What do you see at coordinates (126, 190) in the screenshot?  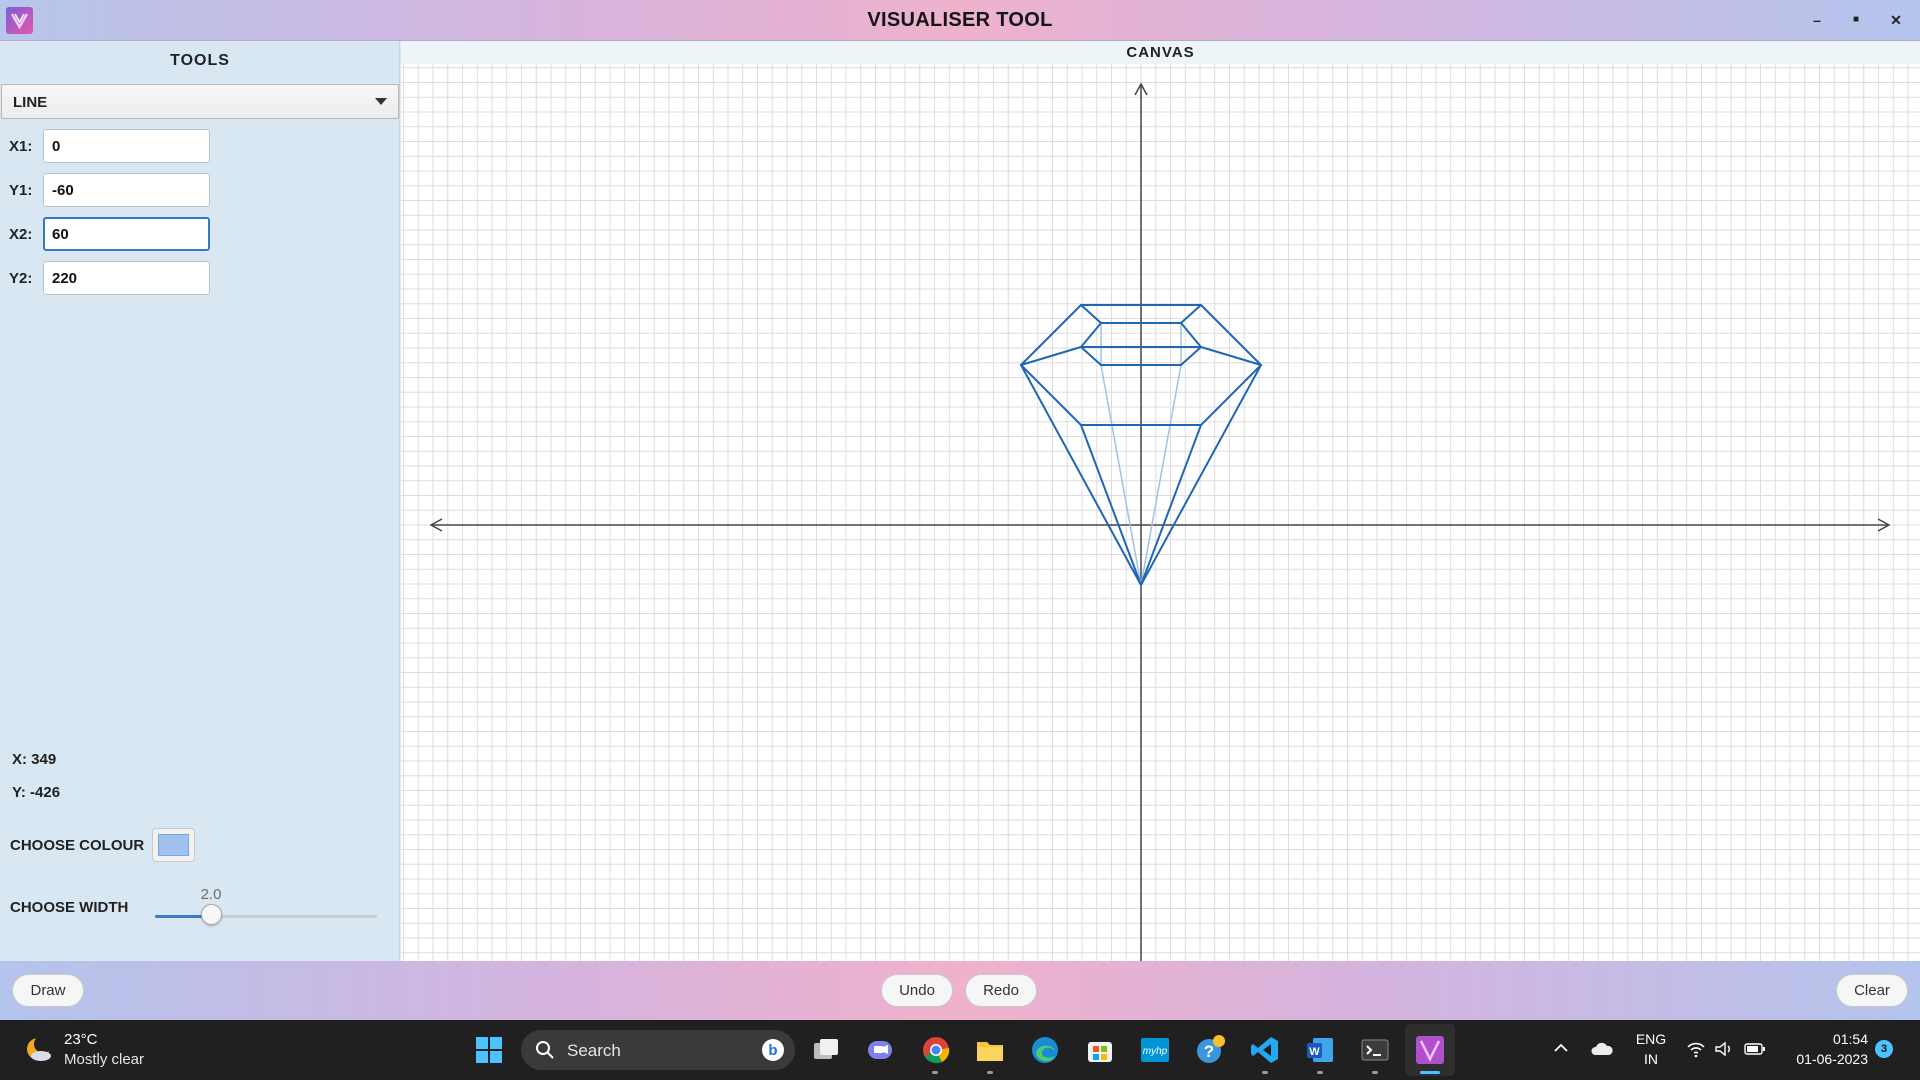 I see `y1-input` at bounding box center [126, 190].